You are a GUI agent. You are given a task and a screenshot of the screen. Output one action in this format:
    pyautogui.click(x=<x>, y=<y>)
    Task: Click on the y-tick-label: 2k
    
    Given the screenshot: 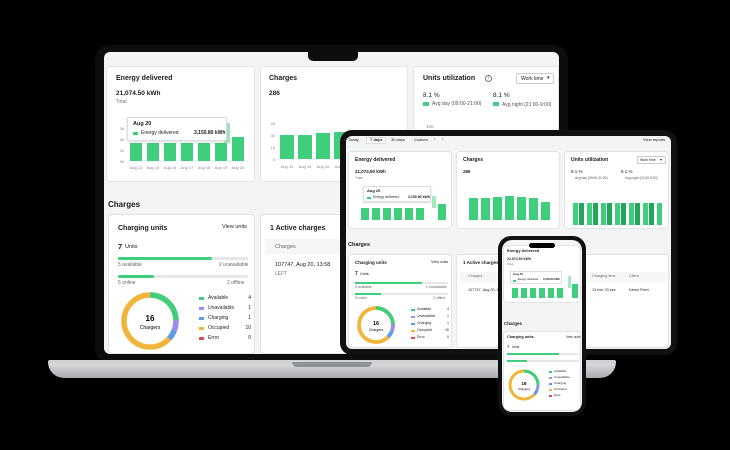 What is the action you would take?
    pyautogui.click(x=122, y=139)
    